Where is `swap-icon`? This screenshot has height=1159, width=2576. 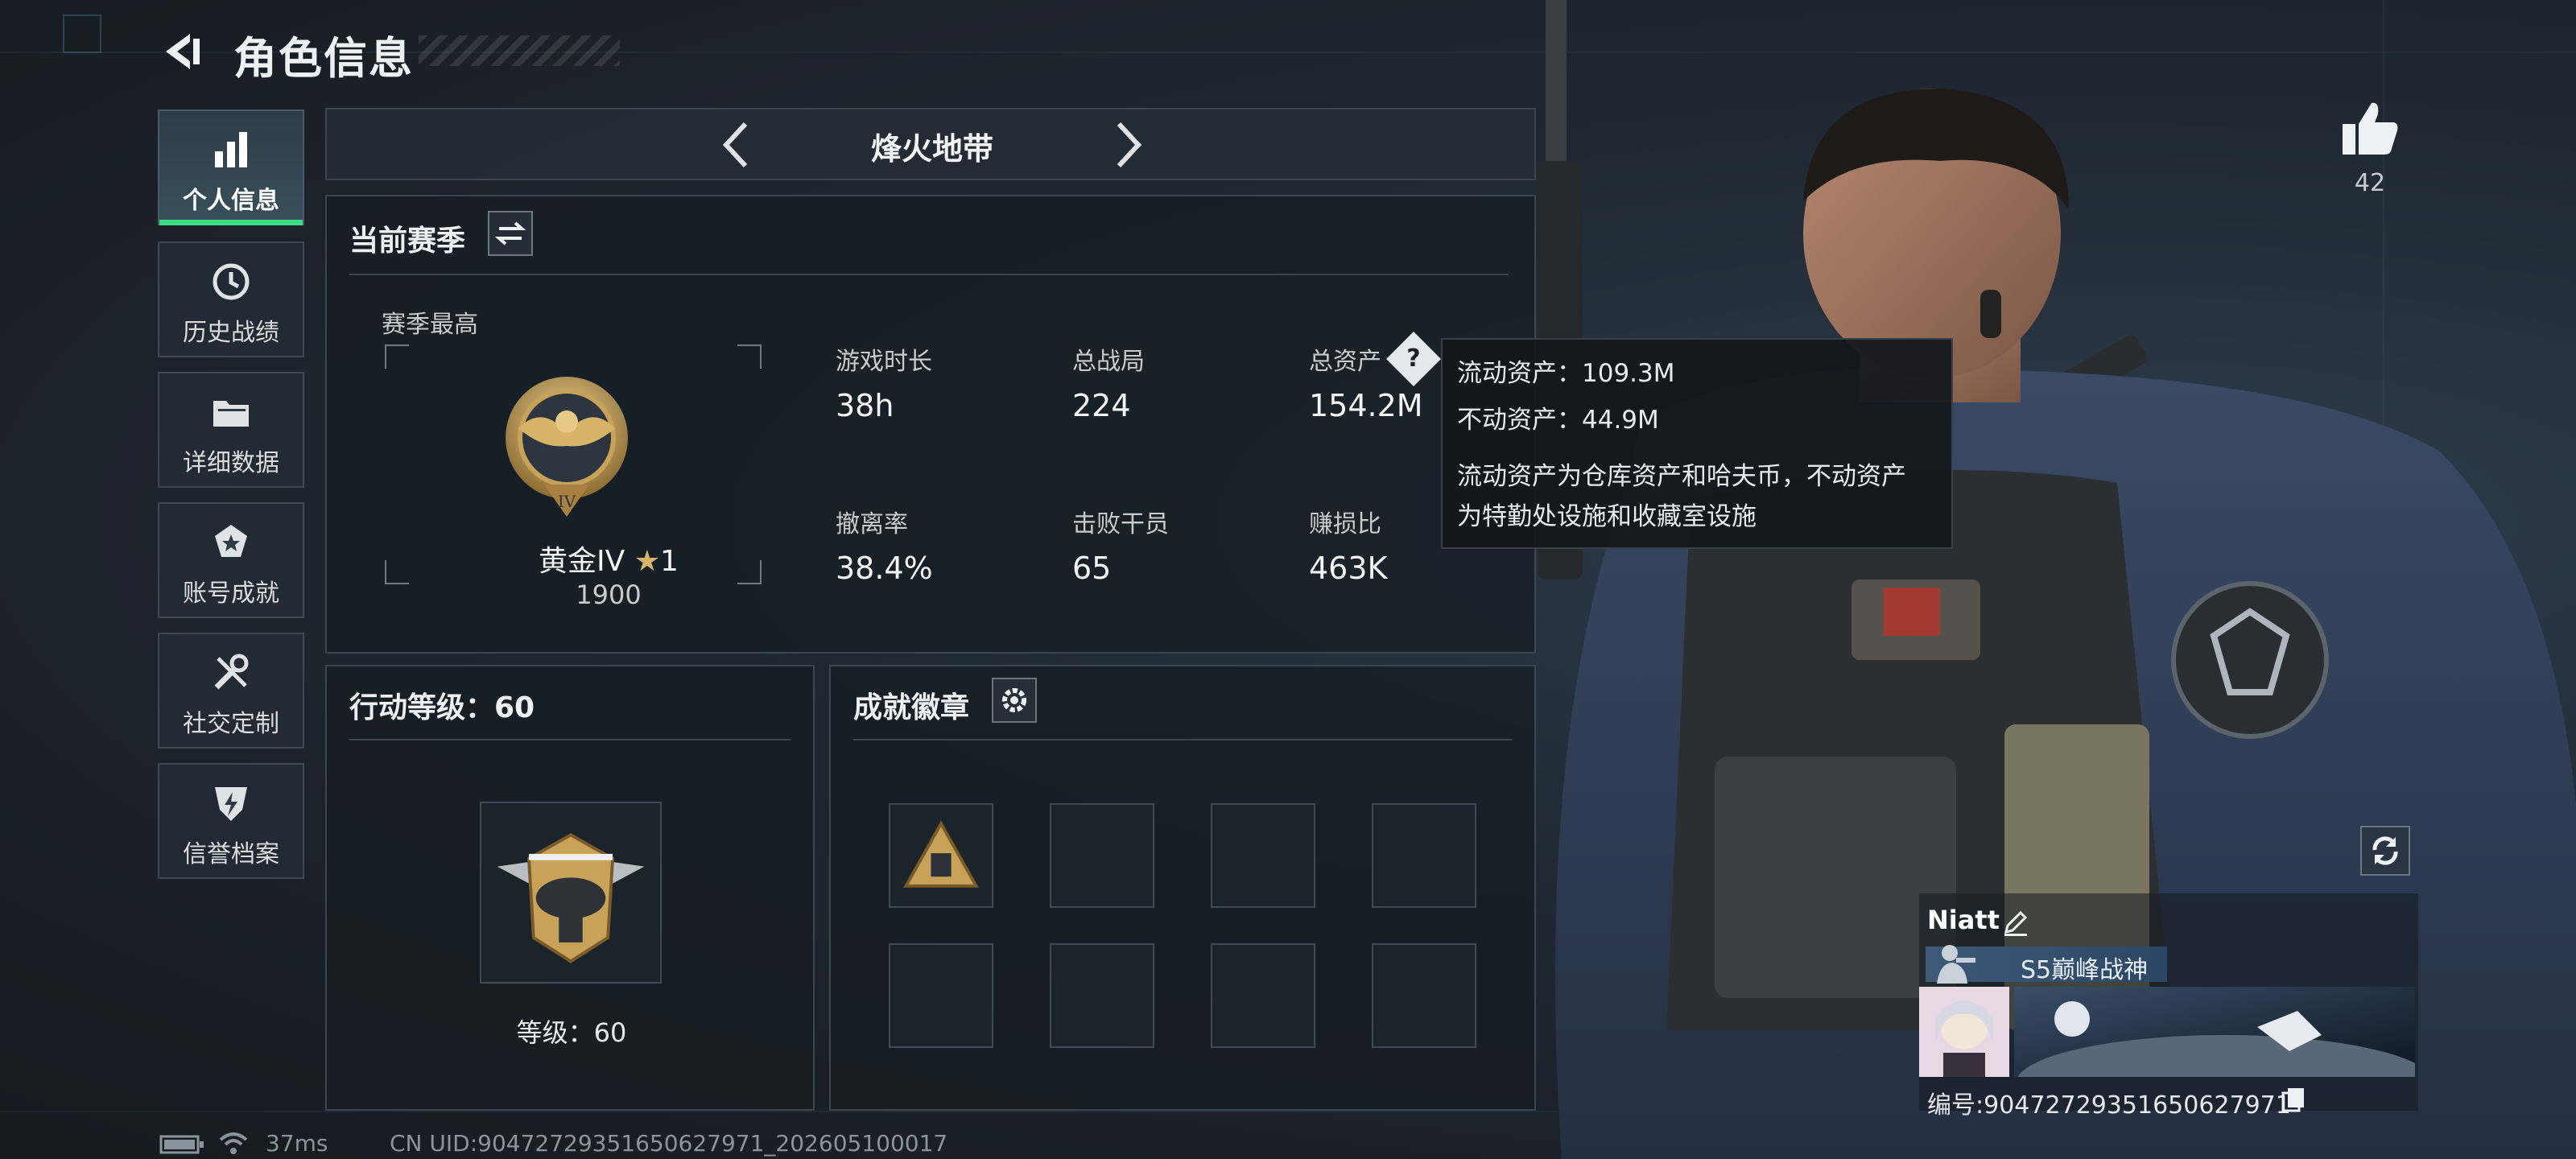
swap-icon is located at coordinates (510, 233).